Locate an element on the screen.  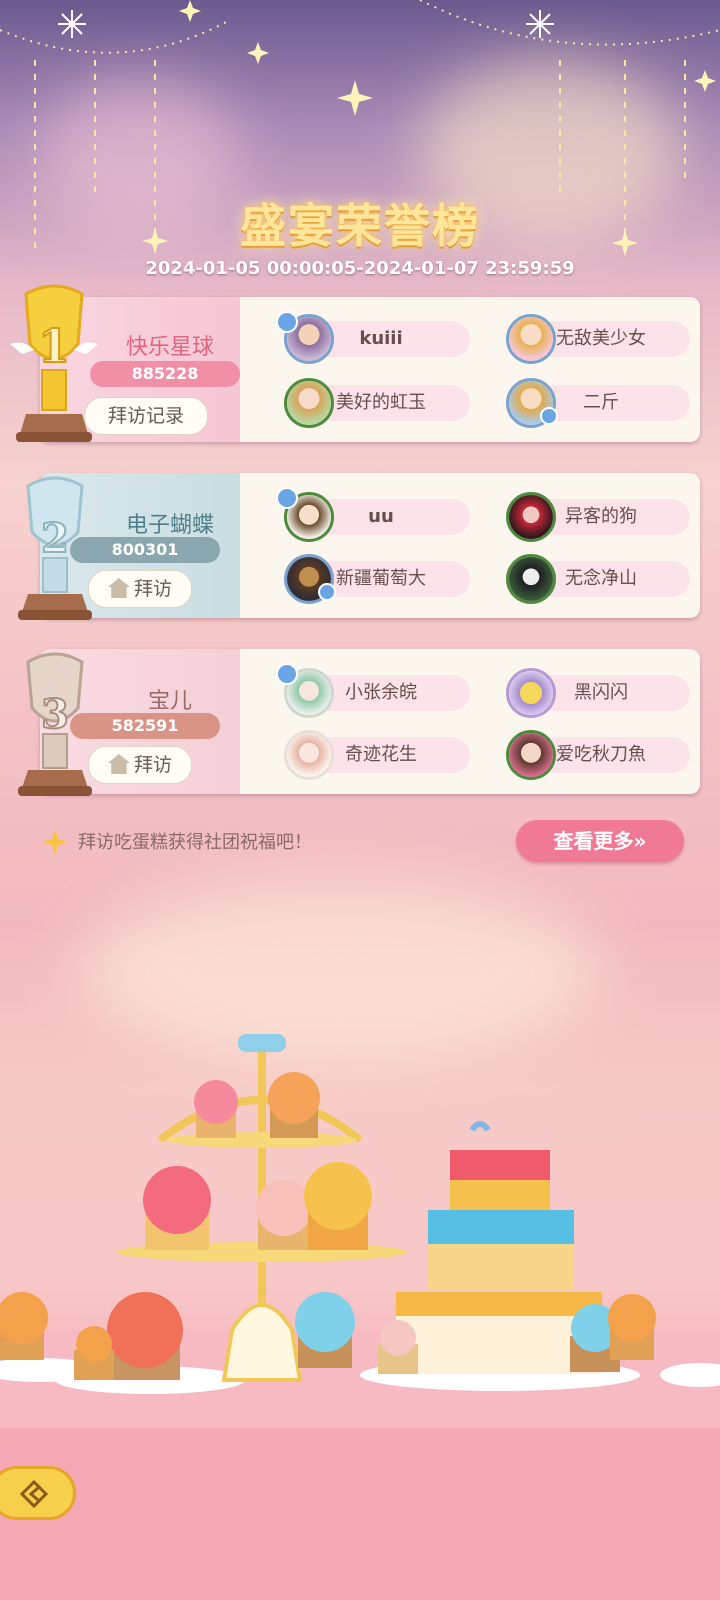
event-date-range: 2024-01-05 00:00:05-2024-01-07 23:59:59 is located at coordinates (360, 268).